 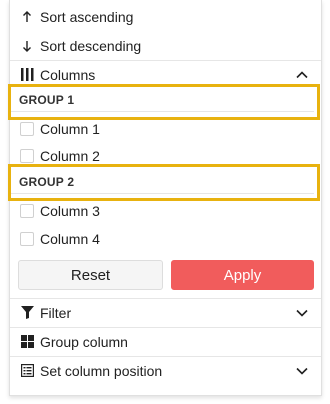 What do you see at coordinates (162, 182) in the screenshot?
I see `group-header-2: GROUP 2` at bounding box center [162, 182].